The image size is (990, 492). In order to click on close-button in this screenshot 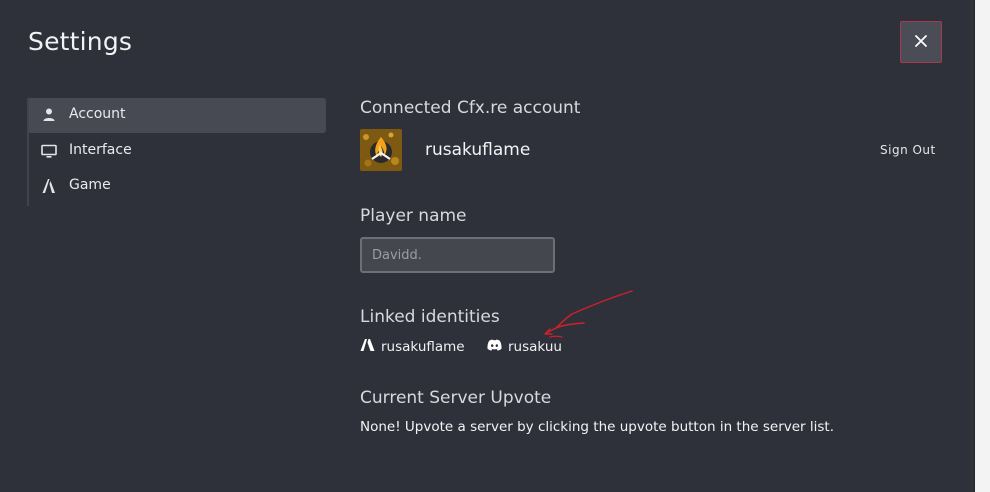, I will do `click(921, 42)`.